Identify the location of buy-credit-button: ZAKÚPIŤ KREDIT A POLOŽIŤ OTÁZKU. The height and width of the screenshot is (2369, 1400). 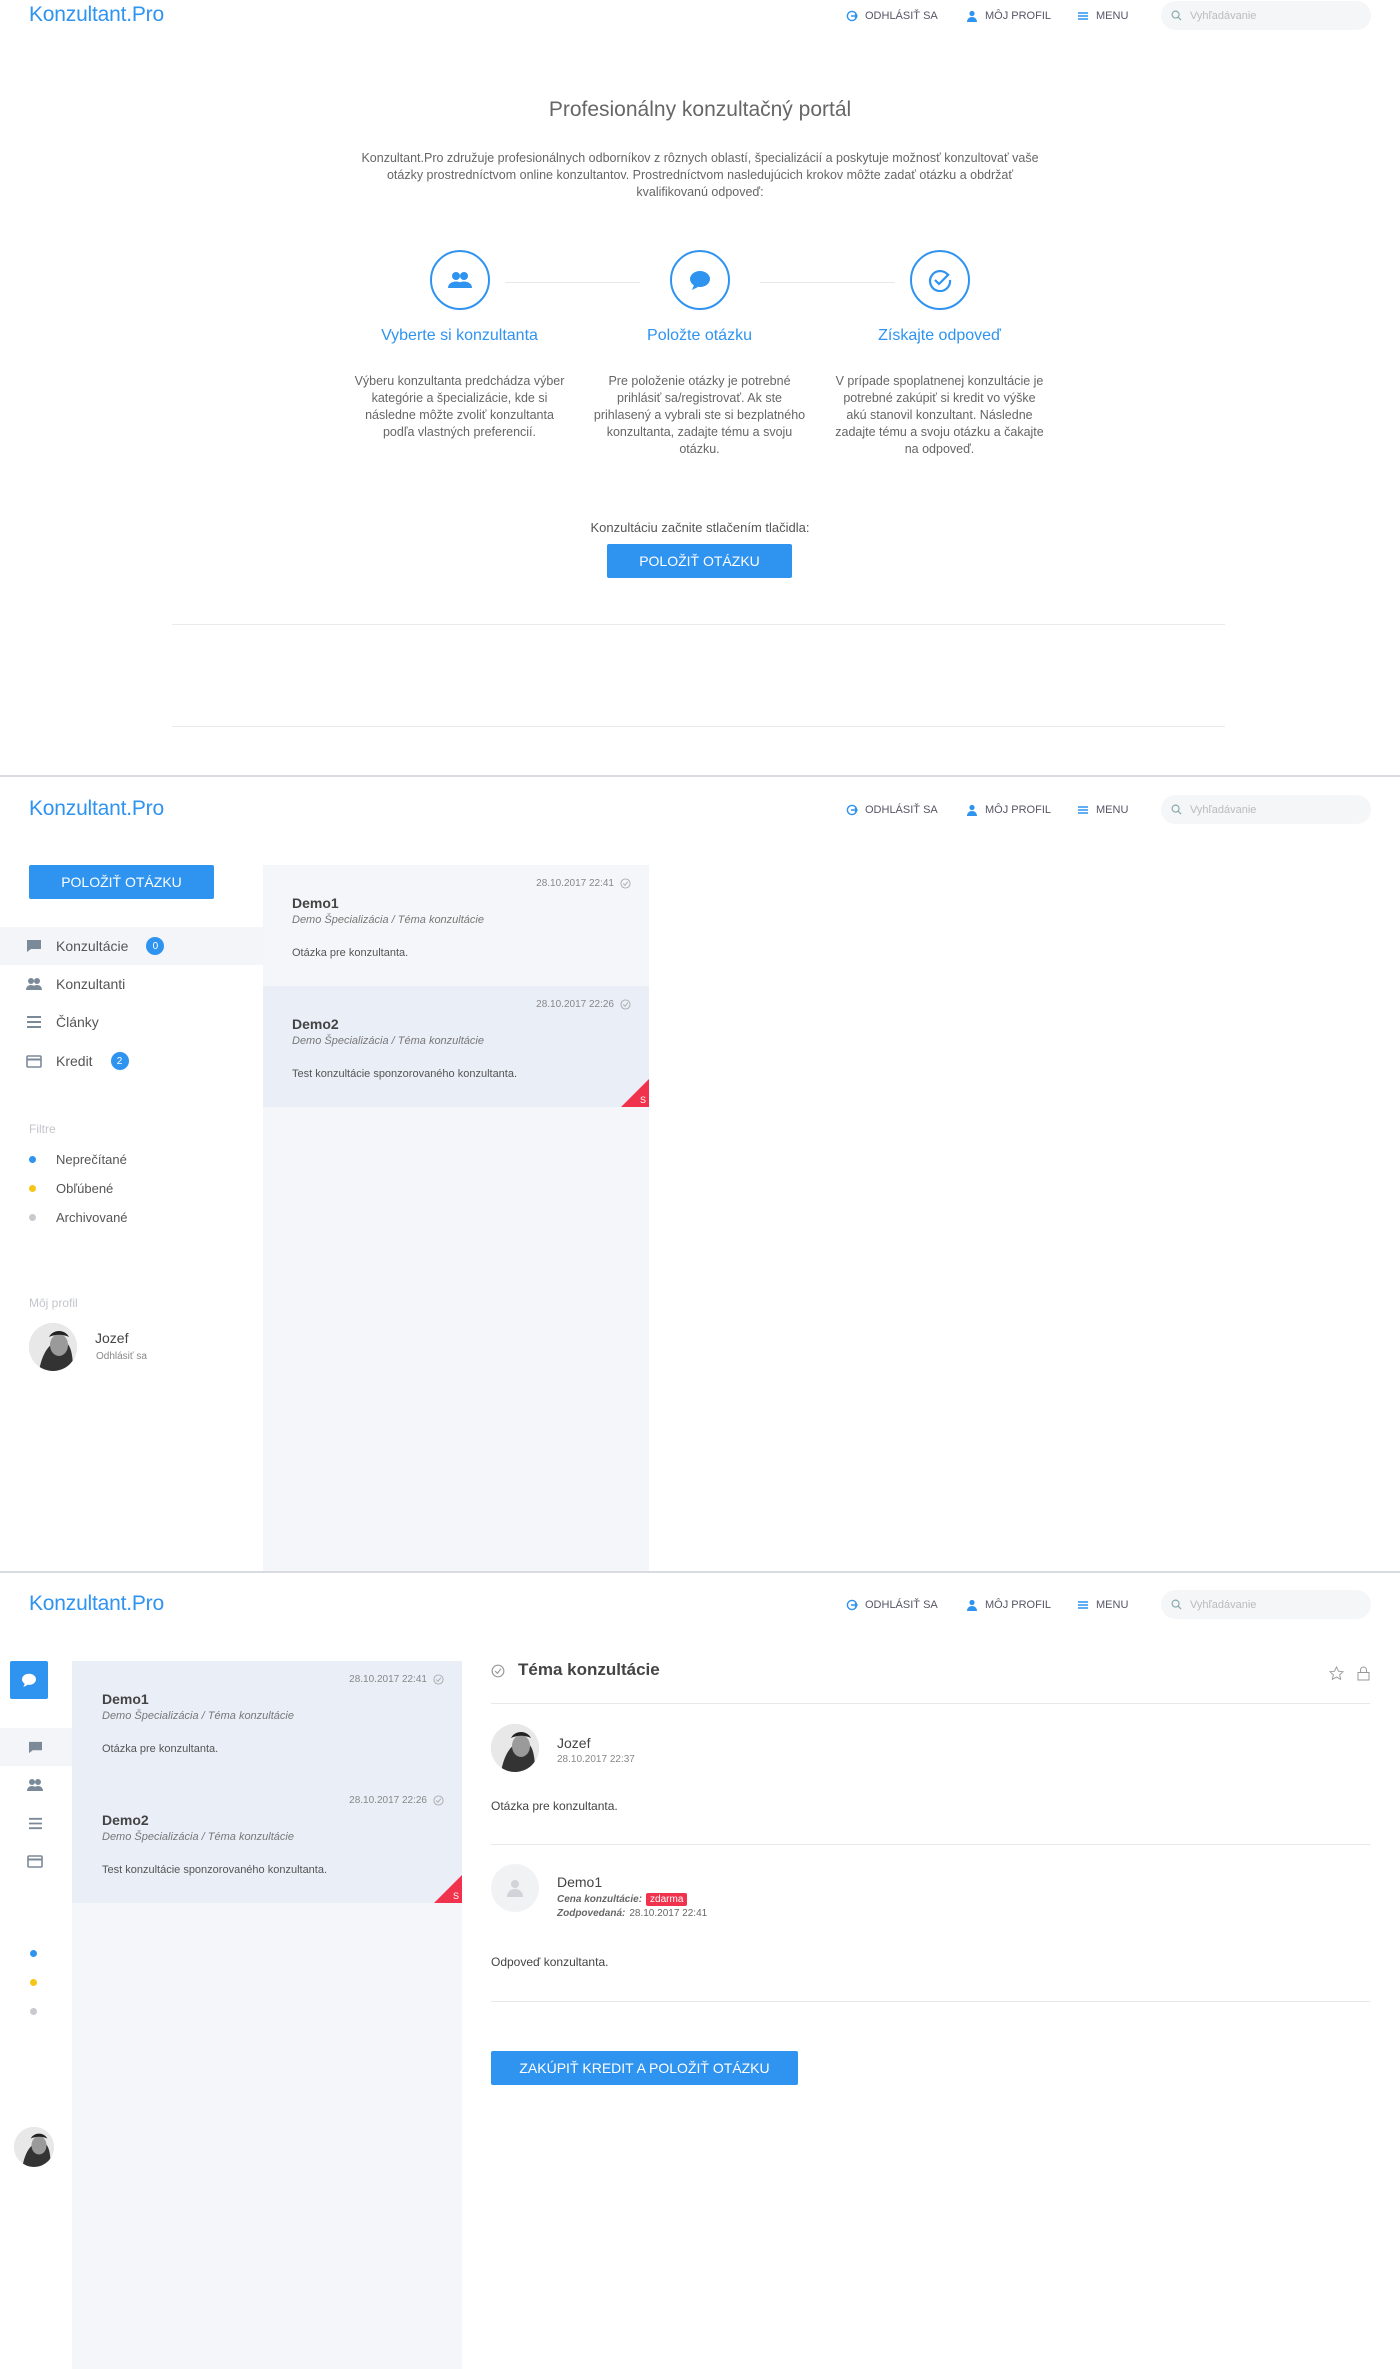
(644, 2068).